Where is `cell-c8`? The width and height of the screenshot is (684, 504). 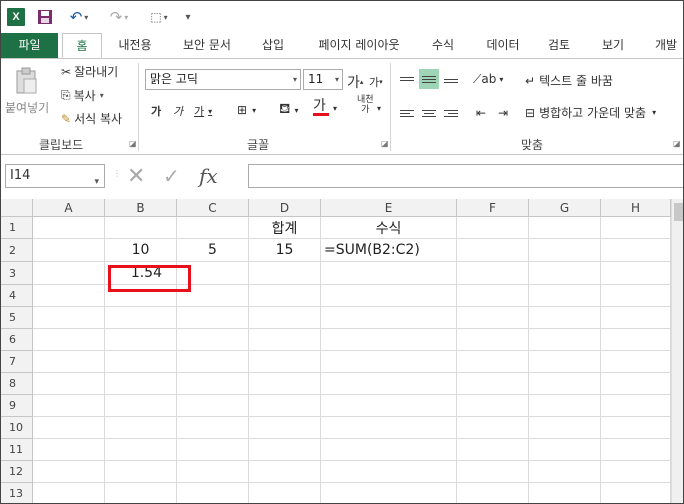
cell-c8 is located at coordinates (213, 384).